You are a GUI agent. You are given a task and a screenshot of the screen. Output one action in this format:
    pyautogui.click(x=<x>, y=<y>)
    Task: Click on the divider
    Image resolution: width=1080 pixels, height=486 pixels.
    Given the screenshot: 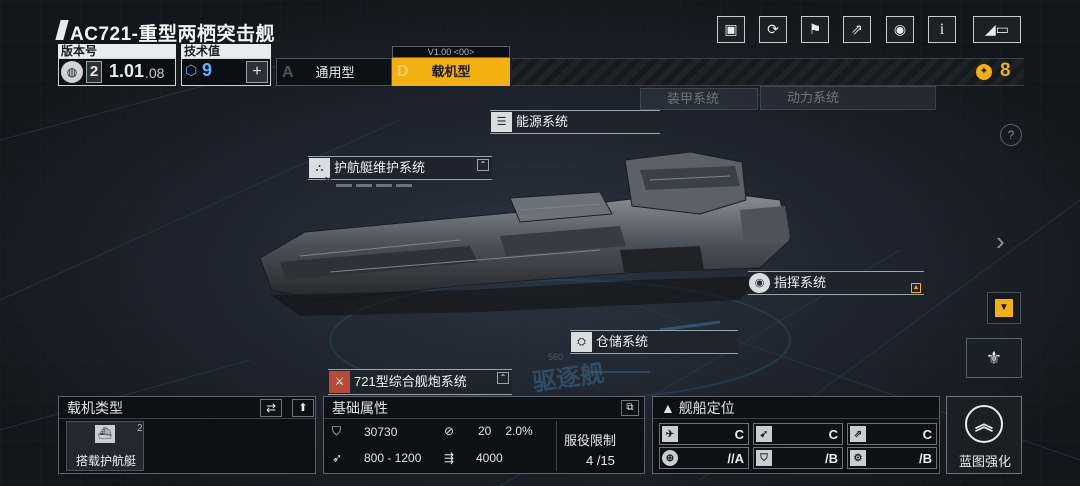 What is the action you would take?
    pyautogui.click(x=556, y=446)
    